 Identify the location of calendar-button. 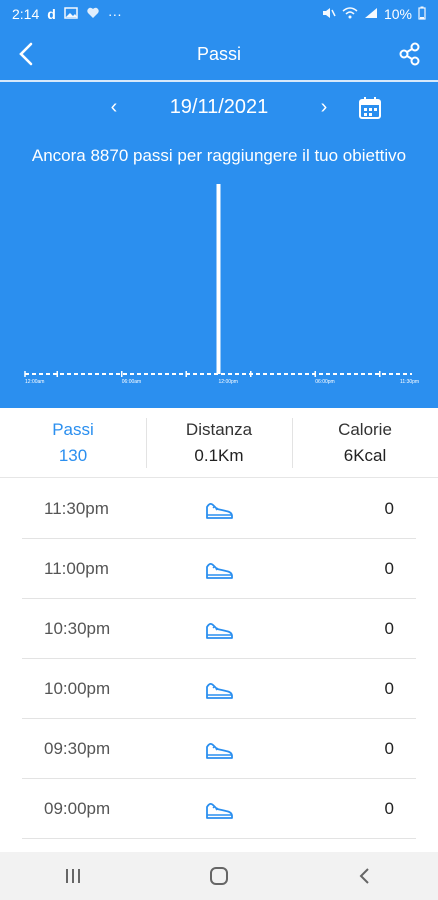
(370, 108).